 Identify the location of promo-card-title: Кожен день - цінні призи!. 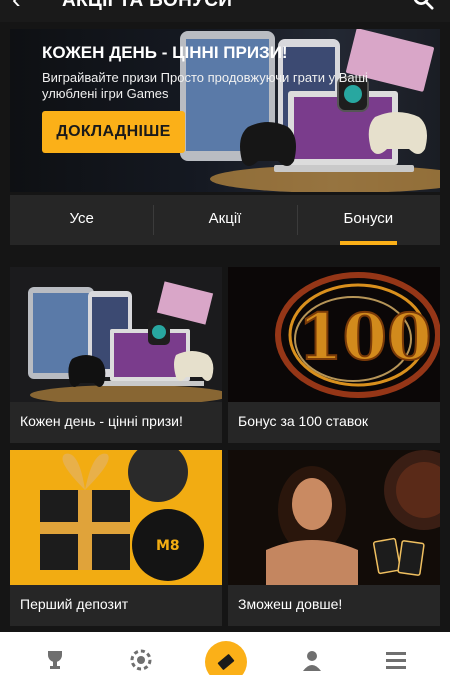
(101, 421).